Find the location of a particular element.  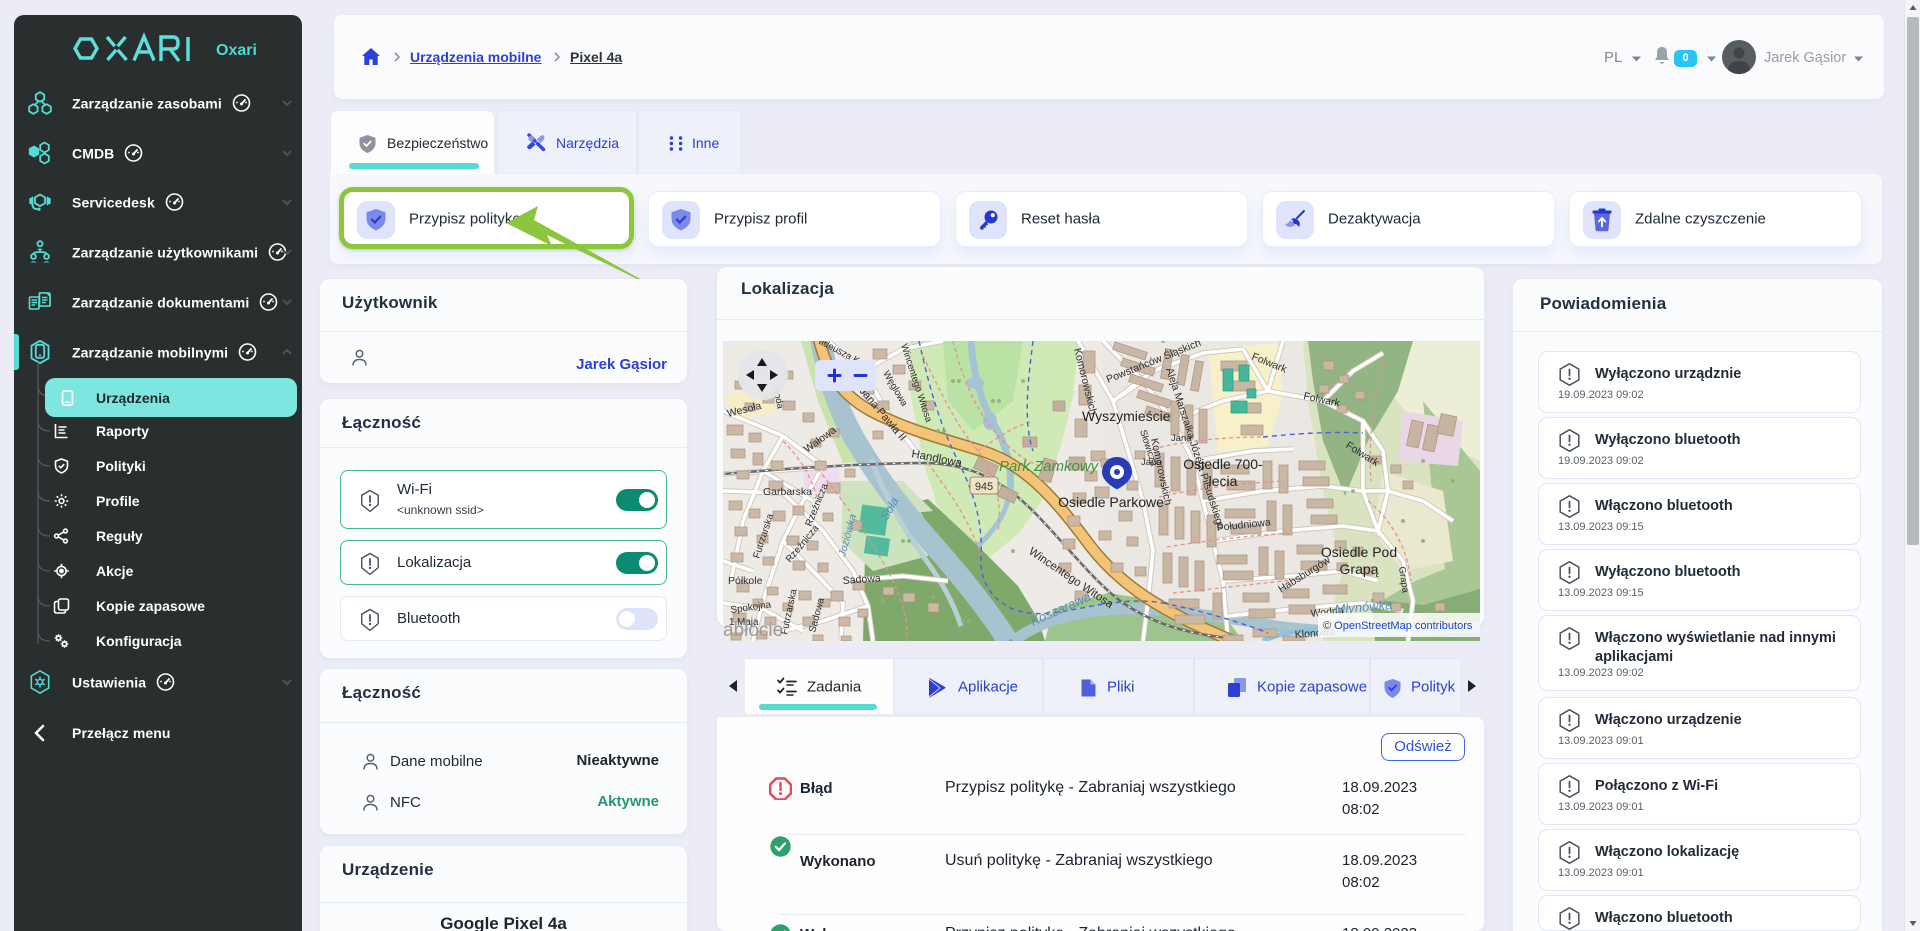

svg-text: Wyszymieście is located at coordinates (1126, 416).